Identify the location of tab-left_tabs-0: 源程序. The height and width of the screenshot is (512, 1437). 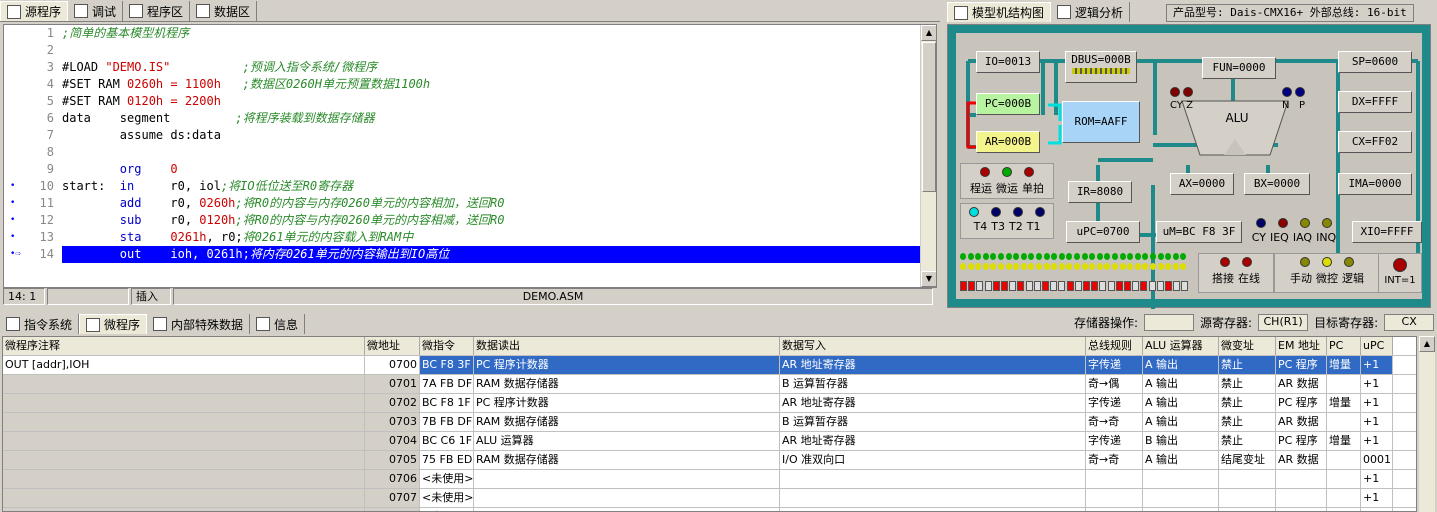
(34, 11).